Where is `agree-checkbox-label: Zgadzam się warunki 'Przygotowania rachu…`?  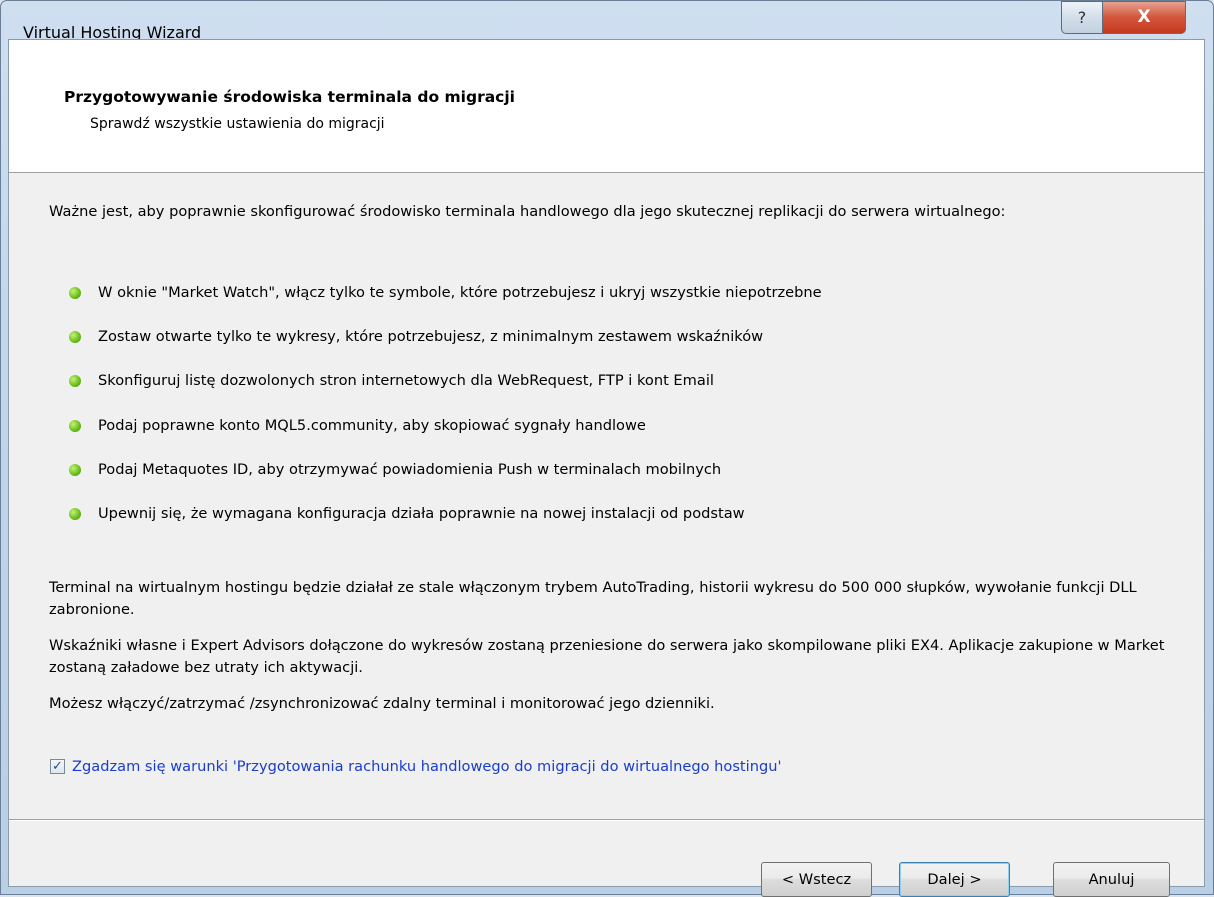 agree-checkbox-label: Zgadzam się warunki 'Przygotowania rachu… is located at coordinates (427, 767).